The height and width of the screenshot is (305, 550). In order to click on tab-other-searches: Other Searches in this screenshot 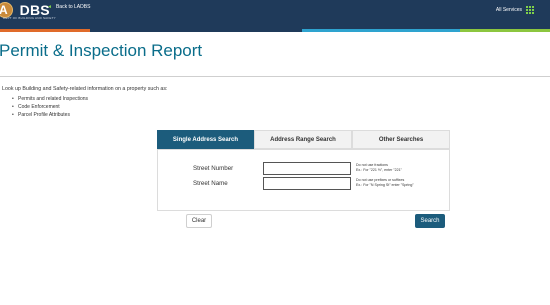, I will do `click(401, 139)`.